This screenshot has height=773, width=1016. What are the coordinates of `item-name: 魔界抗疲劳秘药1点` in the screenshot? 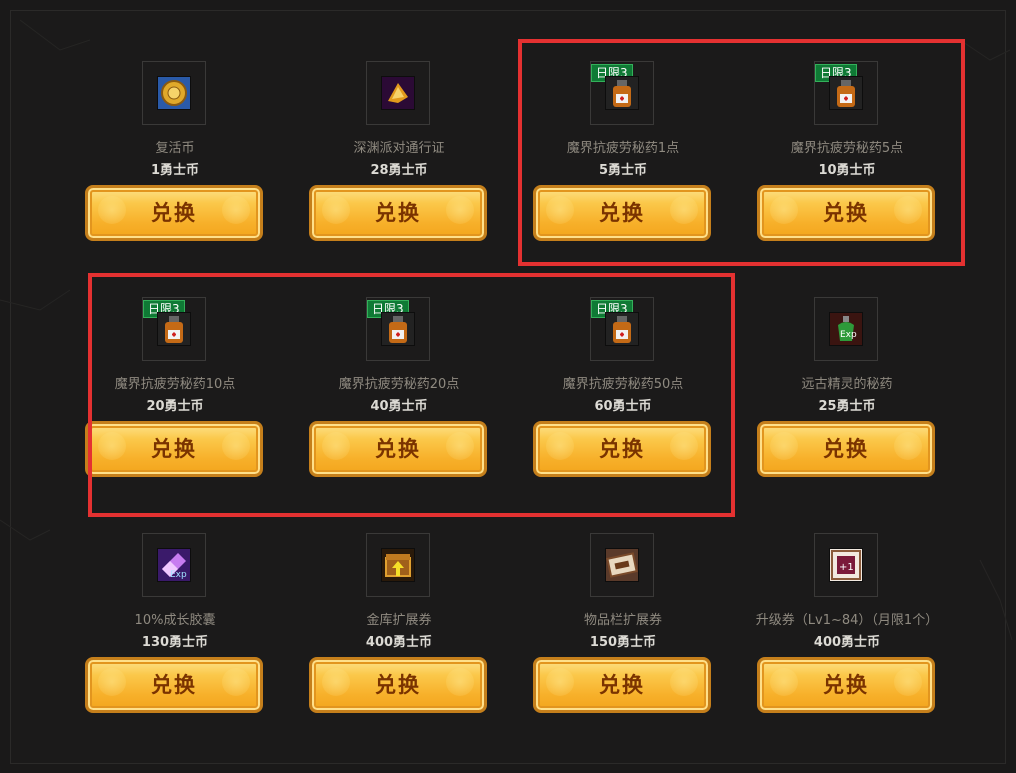 It's located at (623, 148).